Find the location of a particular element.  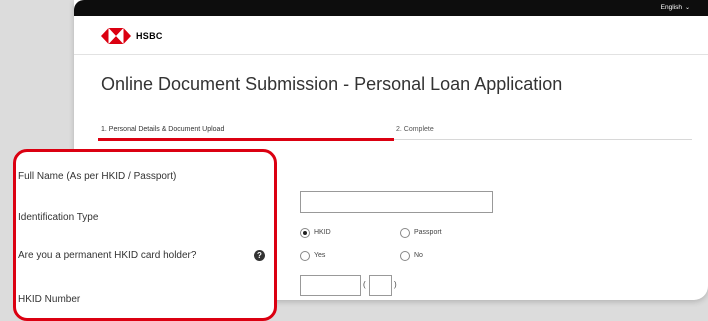

language-selector: English ⌄ is located at coordinates (675, 8).